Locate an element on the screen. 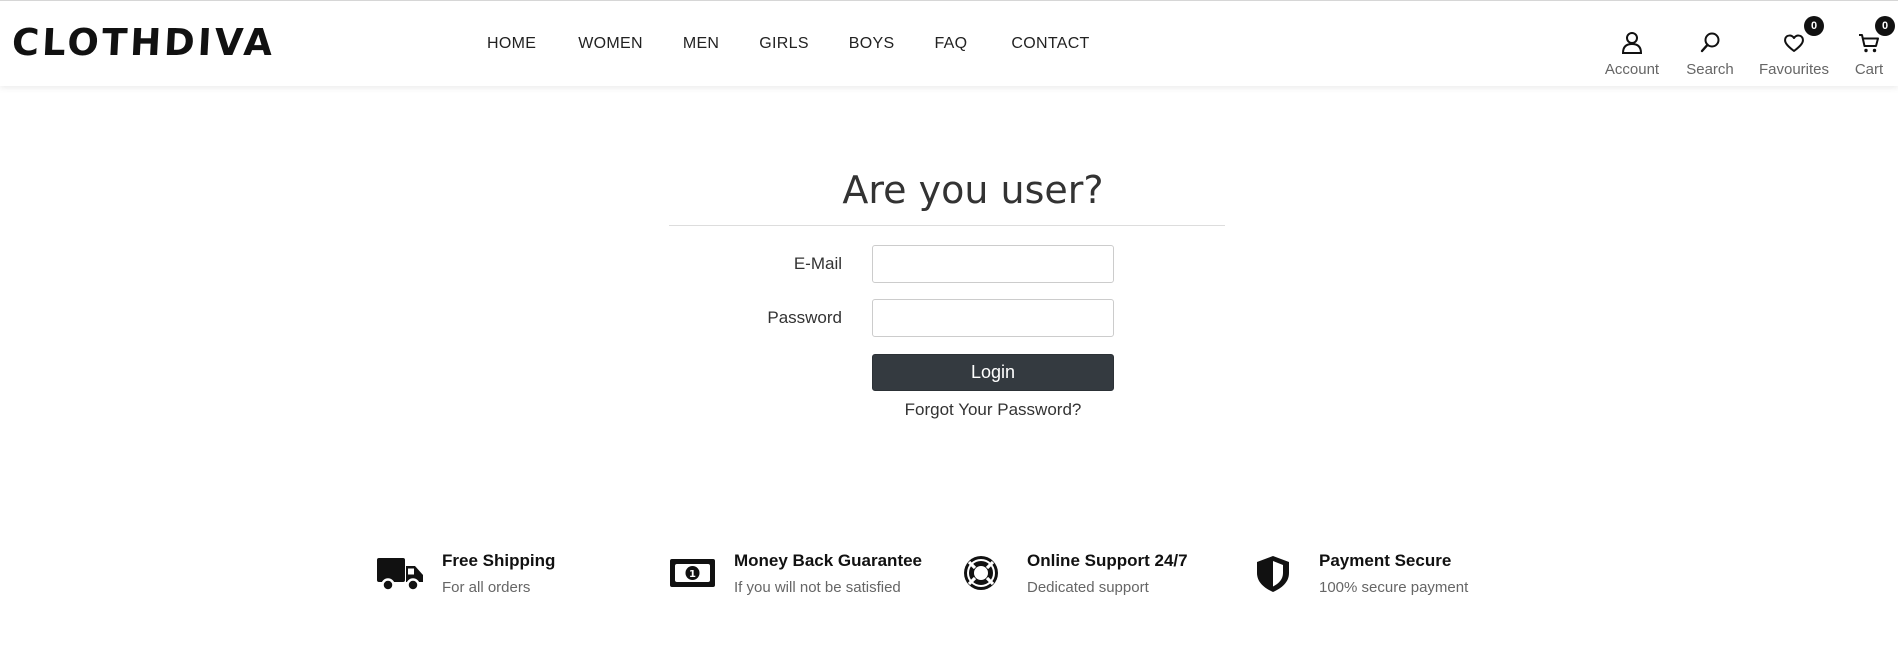  password-label: Password is located at coordinates (804, 317).